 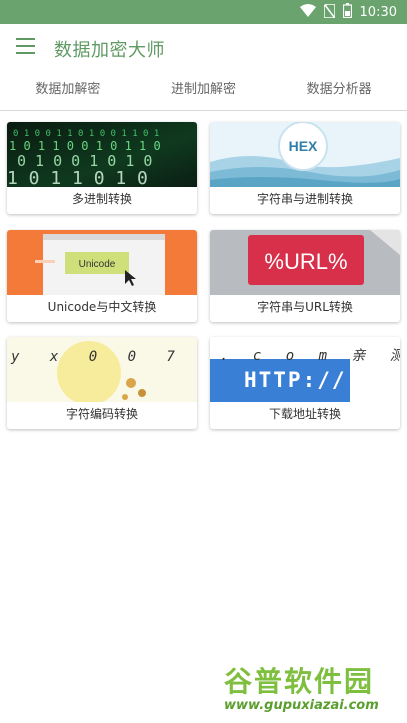 What do you see at coordinates (101, 414) in the screenshot?
I see `card-label: 字符编码转换` at bounding box center [101, 414].